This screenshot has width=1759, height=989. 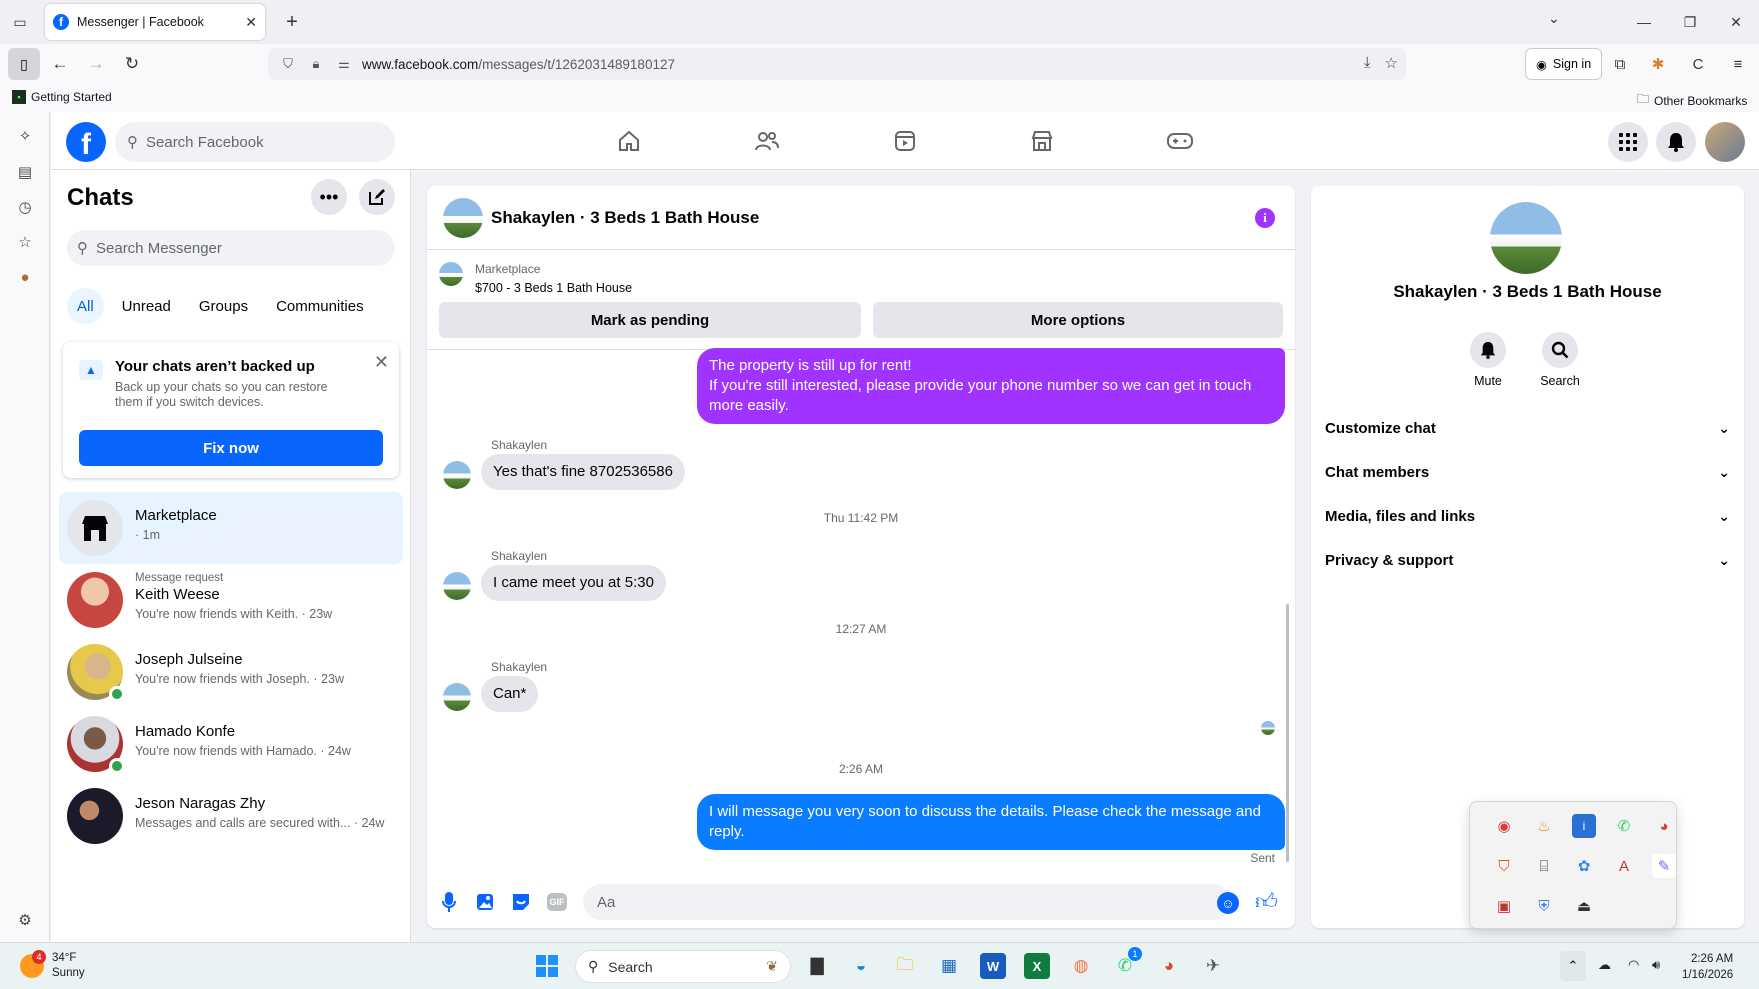 I want to click on chat-scrollbar, so click(x=1287, y=733).